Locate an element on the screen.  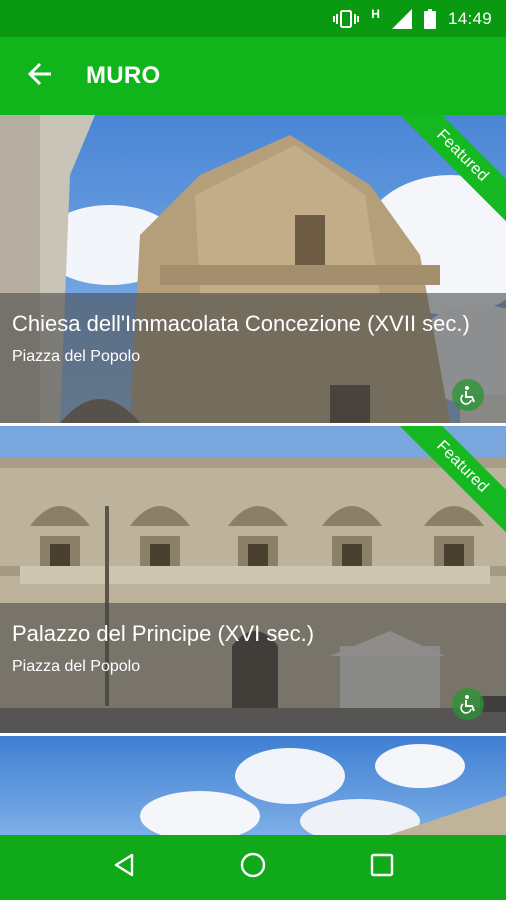
status-bar: H 14:49 is located at coordinates (253, 18).